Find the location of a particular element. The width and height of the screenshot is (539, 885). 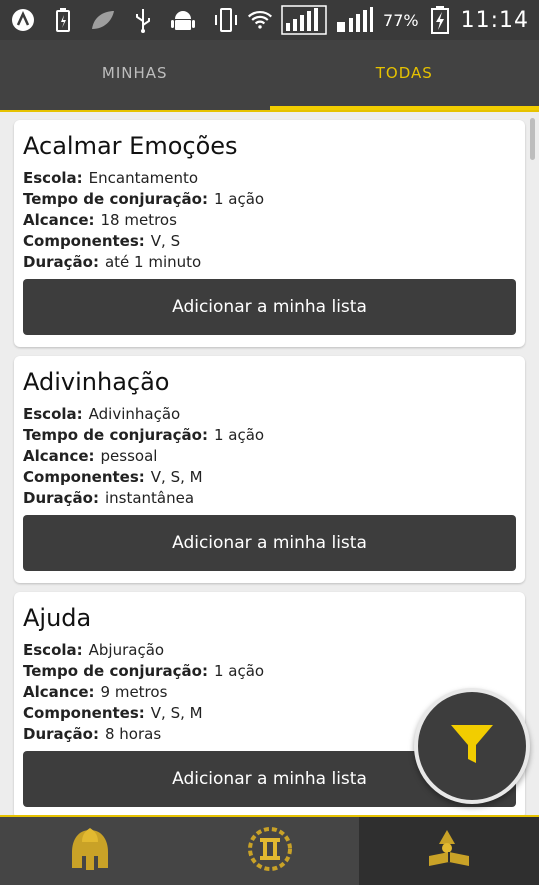

duration-row: Duração: até 1 minuto is located at coordinates (269, 262).